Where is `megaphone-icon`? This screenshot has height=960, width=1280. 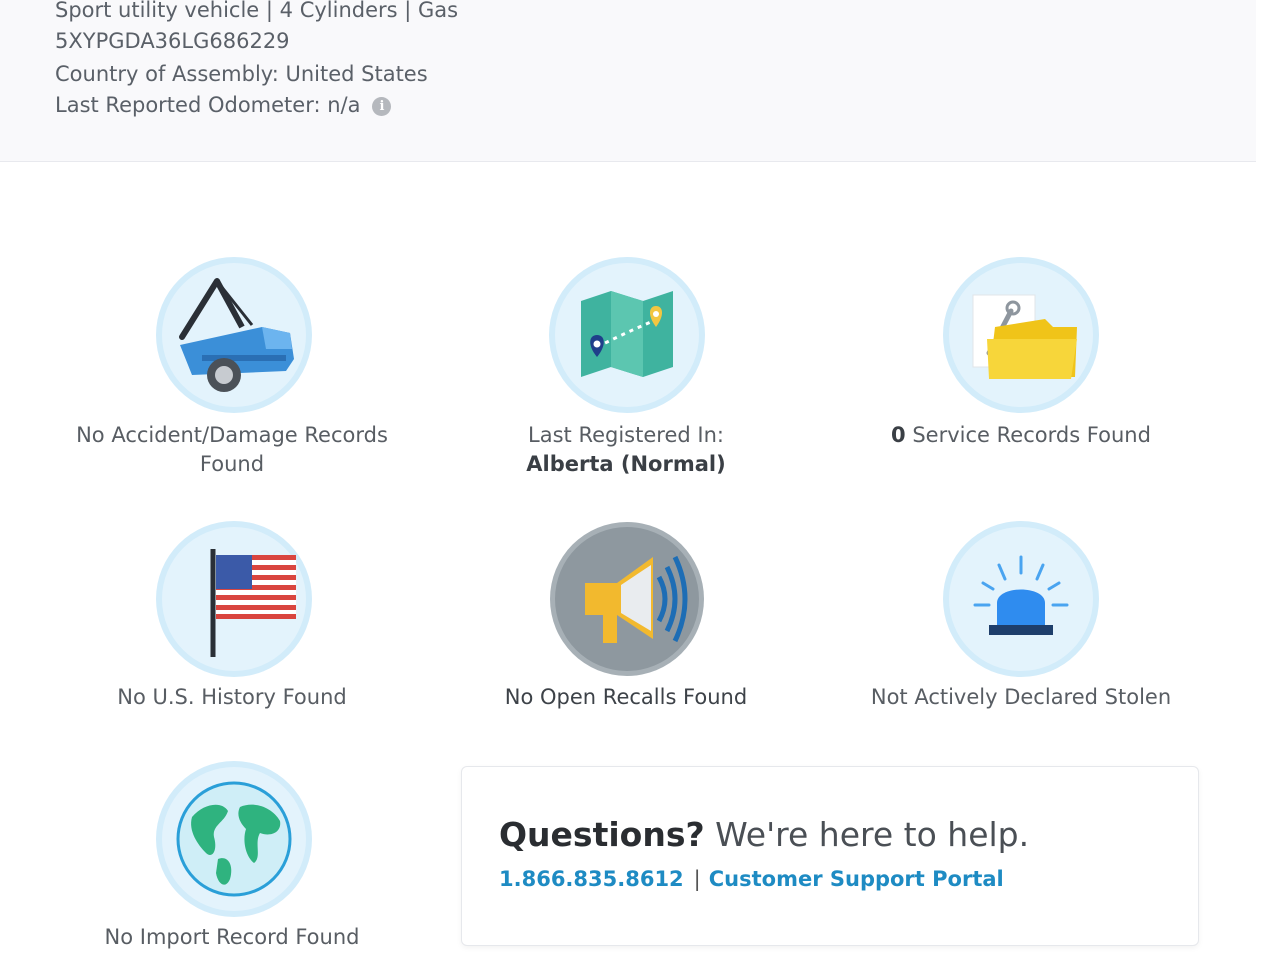
megaphone-icon is located at coordinates (627, 599).